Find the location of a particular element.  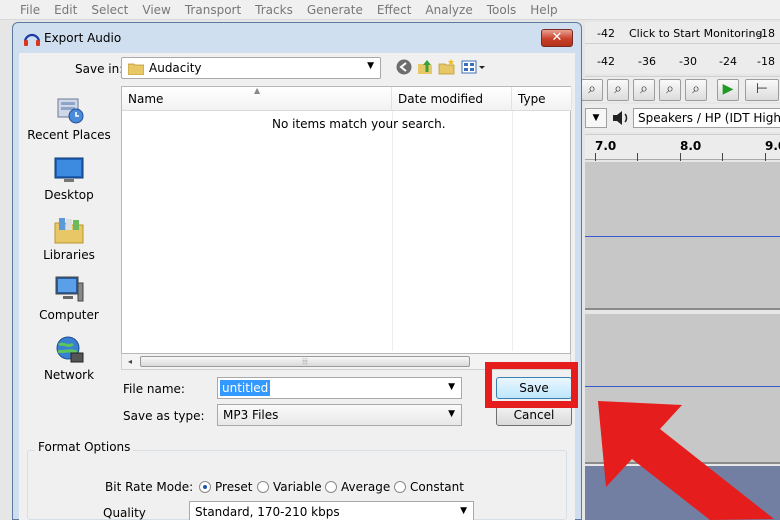

file-name-value: untitled is located at coordinates (245, 388).